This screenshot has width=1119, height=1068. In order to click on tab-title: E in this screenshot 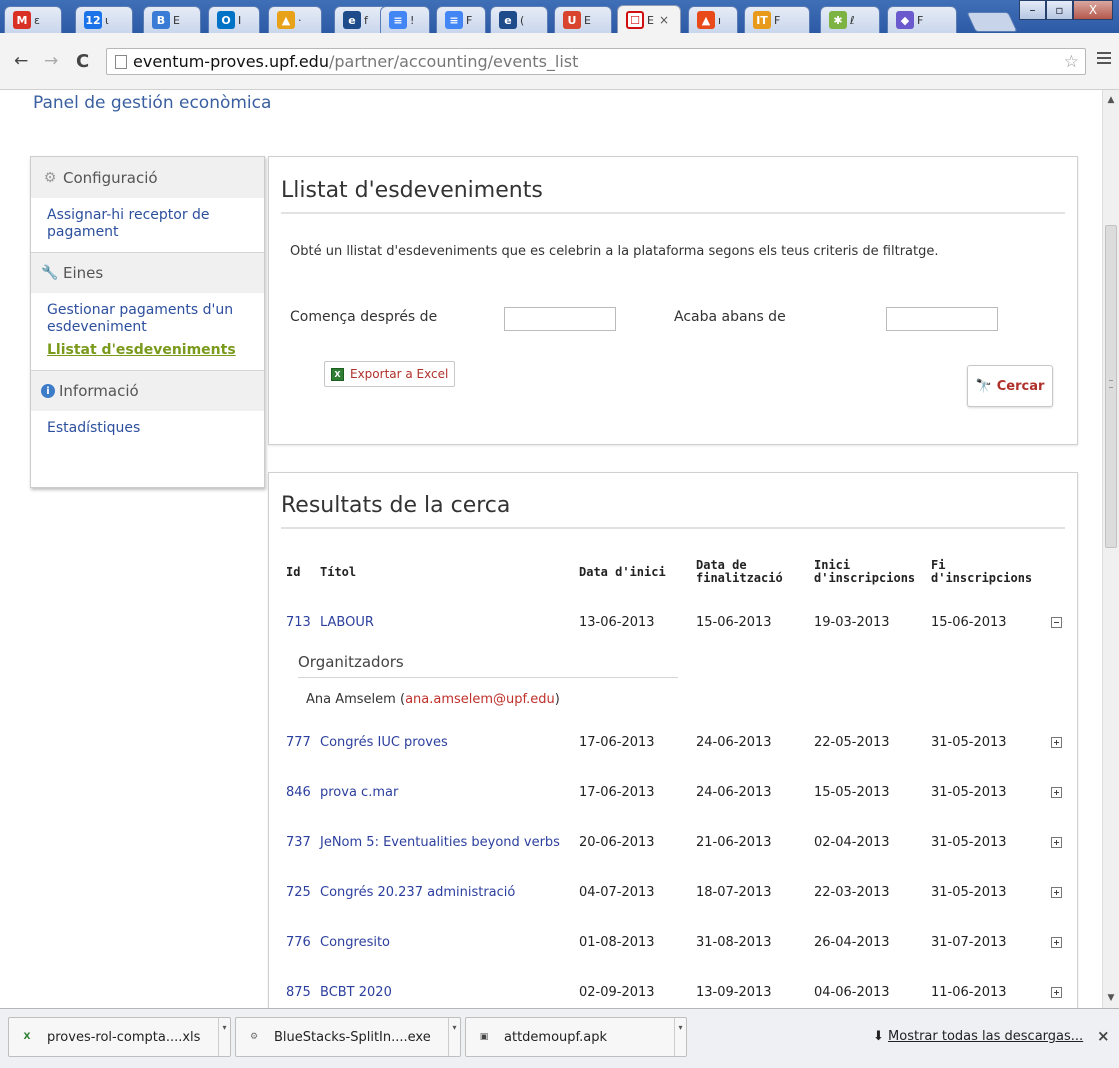, I will do `click(176, 20)`.